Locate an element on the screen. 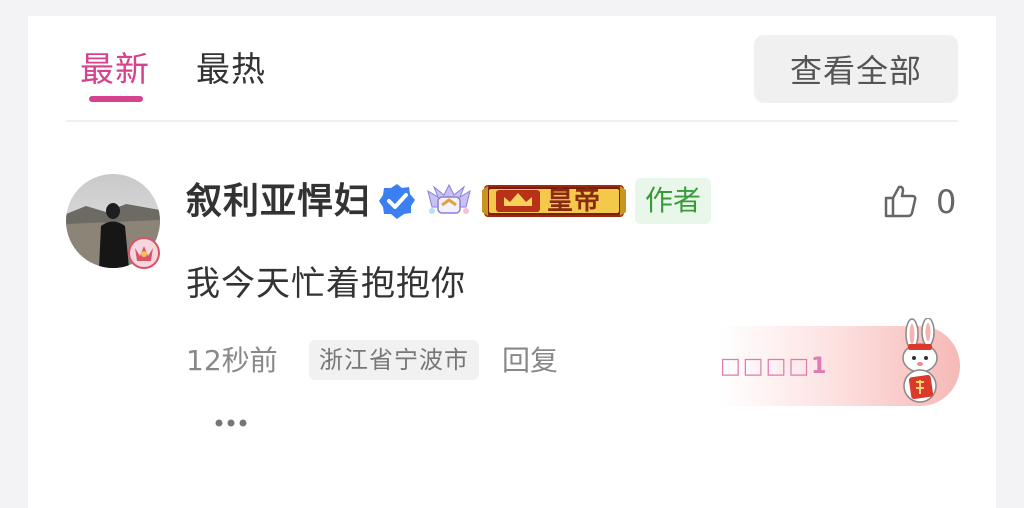  verified-icon is located at coordinates (397, 201).